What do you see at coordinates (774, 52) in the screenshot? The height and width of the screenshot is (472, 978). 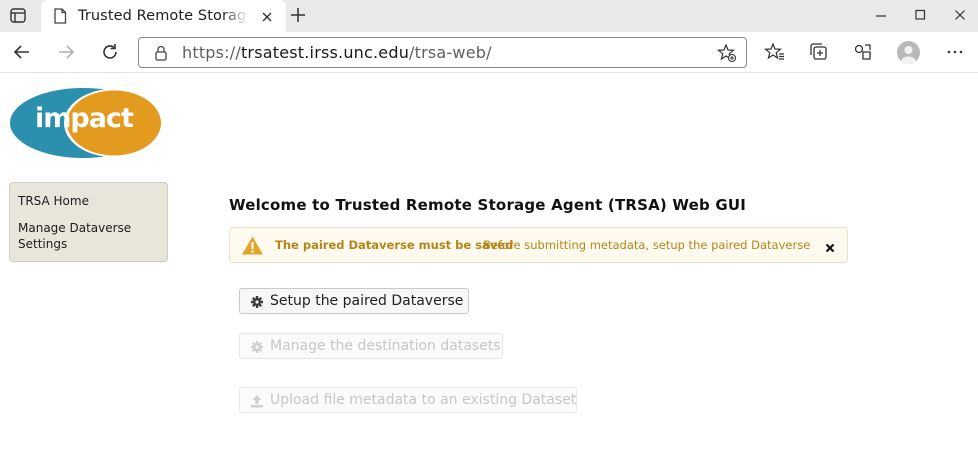 I see `favorites-icon` at bounding box center [774, 52].